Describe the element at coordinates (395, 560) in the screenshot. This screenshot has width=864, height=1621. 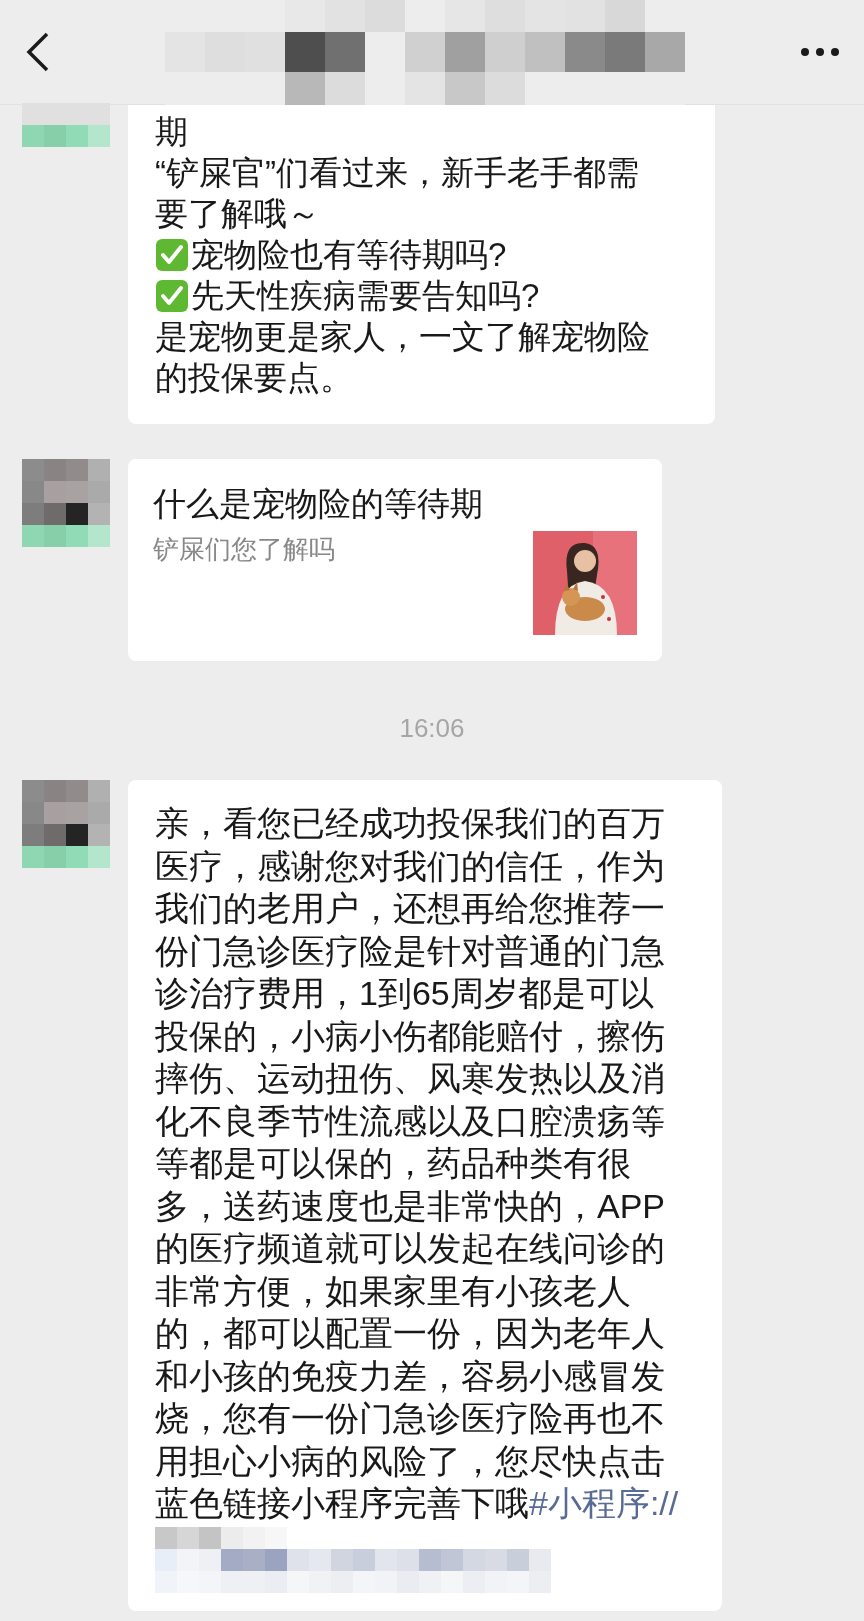
I see `link-card: 什么是宠物险的等待期 铲屎们您了解吗` at that location.